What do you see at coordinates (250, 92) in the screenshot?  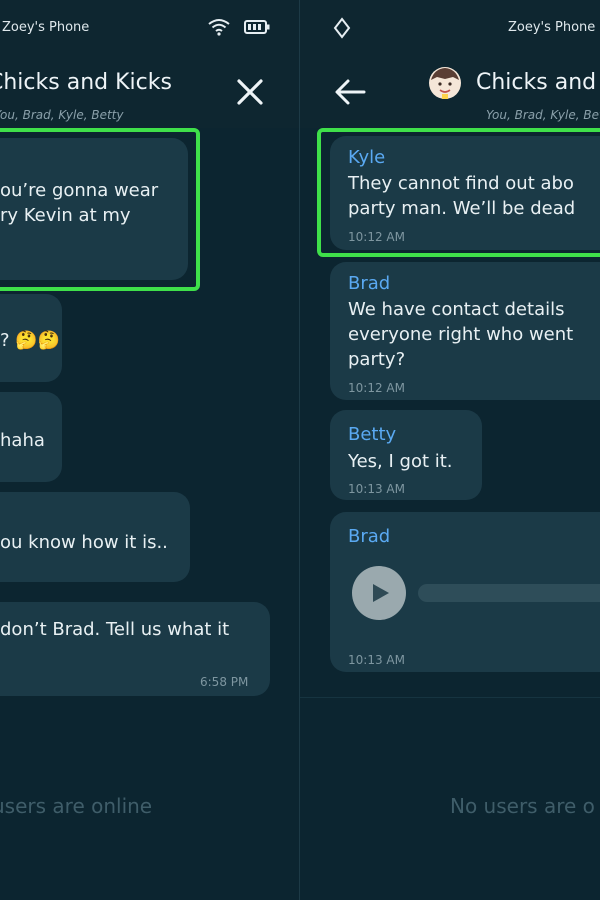 I see `close-icon` at bounding box center [250, 92].